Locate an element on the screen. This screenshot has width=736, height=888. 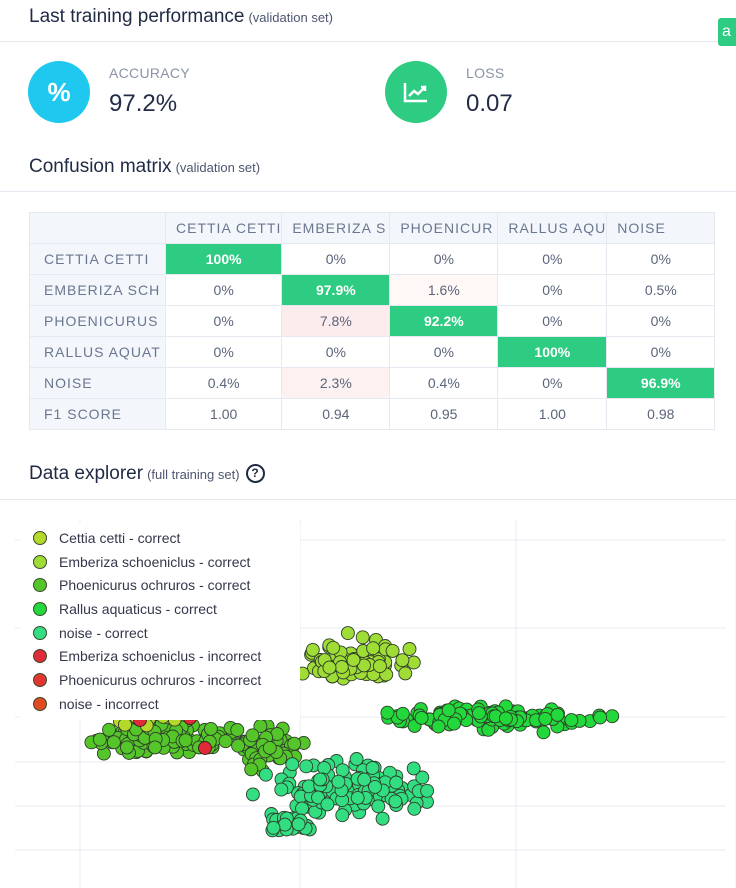
legend-label: Cettia cetti - correct is located at coordinates (120, 537).